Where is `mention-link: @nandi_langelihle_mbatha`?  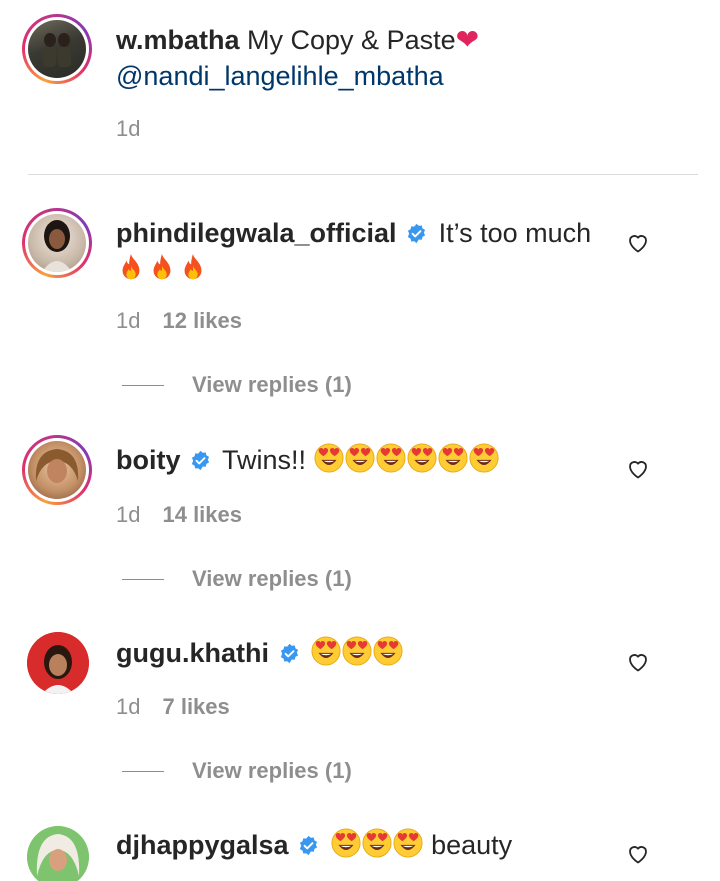
mention-link: @nandi_langelihle_mbatha is located at coordinates (280, 76).